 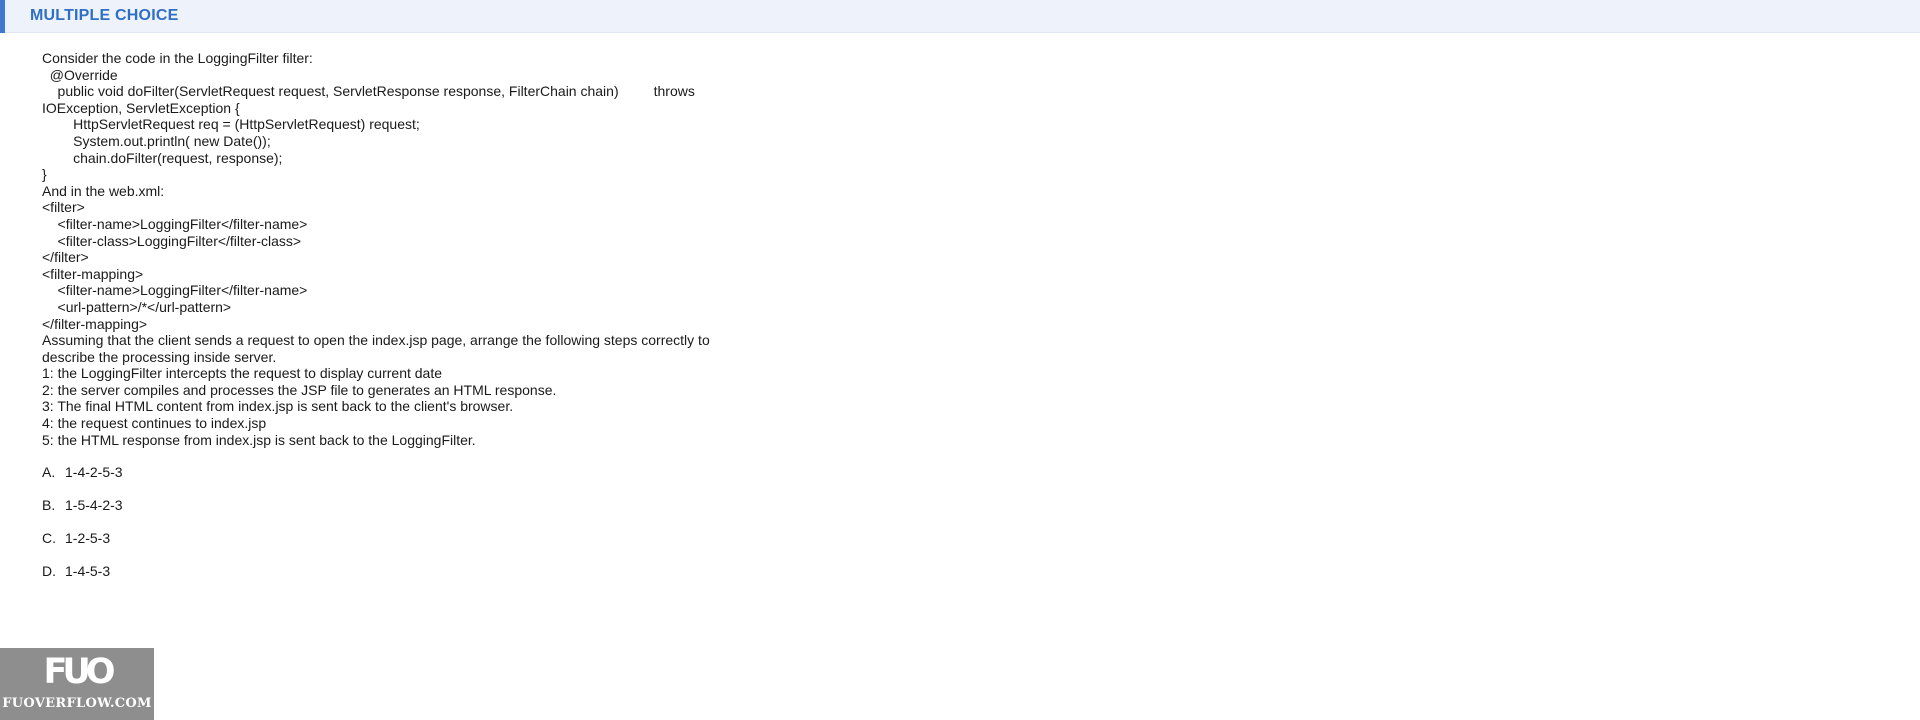 I want to click on question-line: IOException, ServletException {, so click(x=141, y=107).